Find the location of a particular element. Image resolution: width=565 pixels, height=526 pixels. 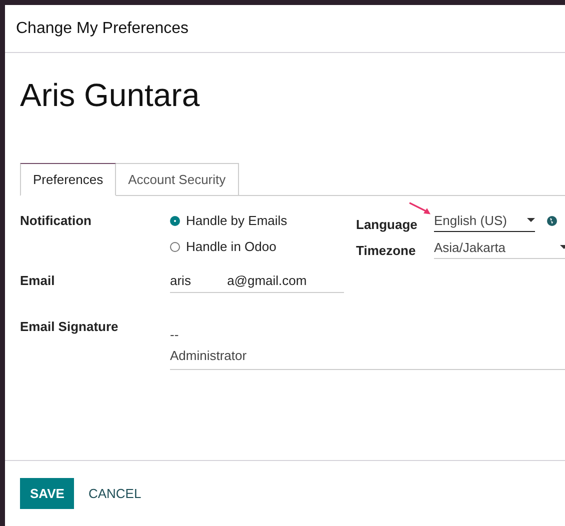

user-name: Aris Guntara is located at coordinates (110, 95).